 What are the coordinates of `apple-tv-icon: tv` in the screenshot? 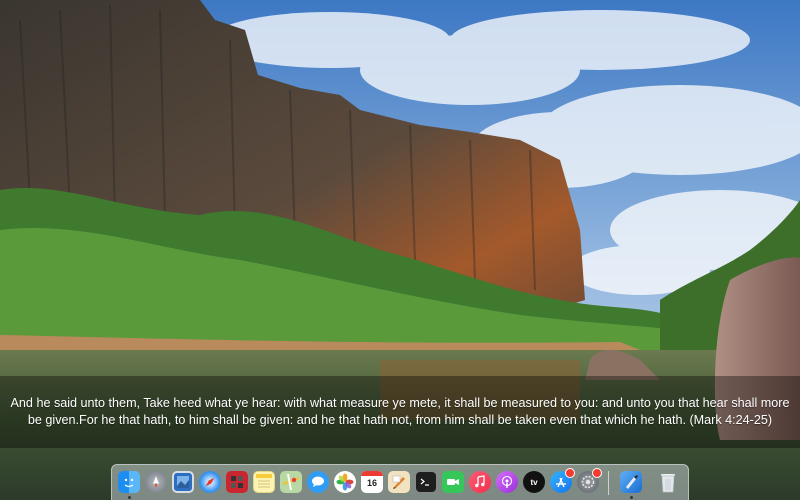 It's located at (534, 482).